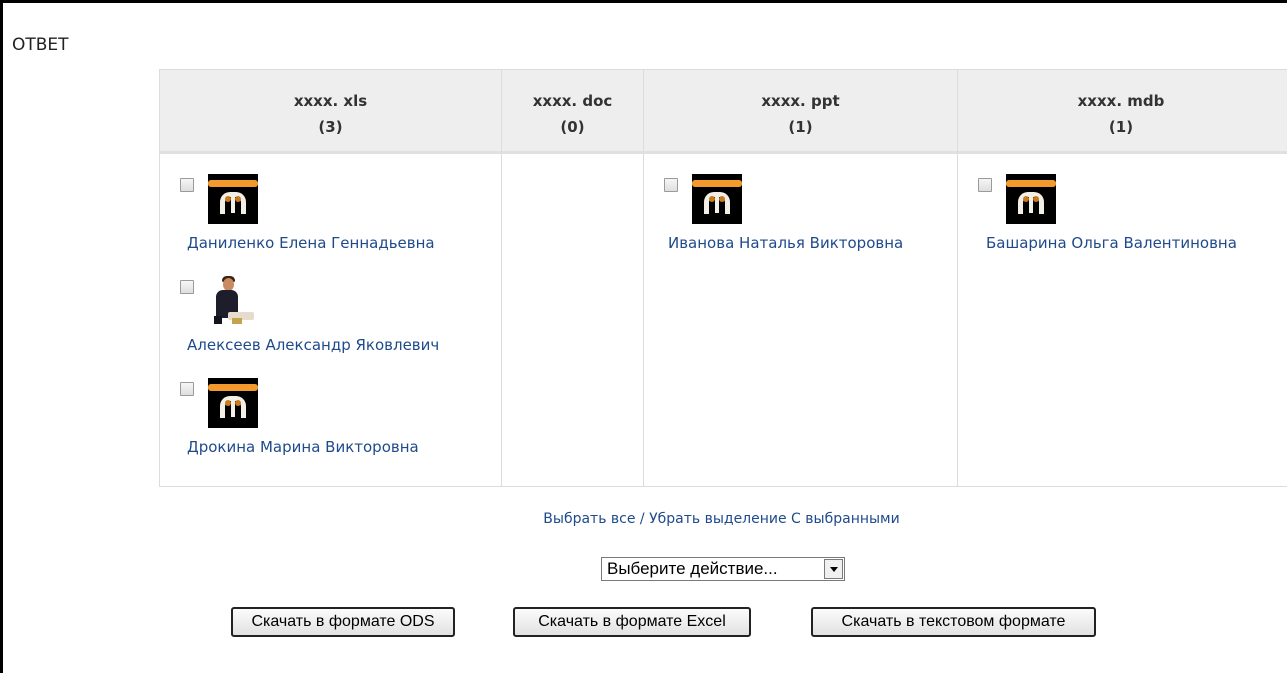 The width and height of the screenshot is (1287, 673). What do you see at coordinates (573, 278) in the screenshot?
I see `column-doc: xxxx. doc (0)` at bounding box center [573, 278].